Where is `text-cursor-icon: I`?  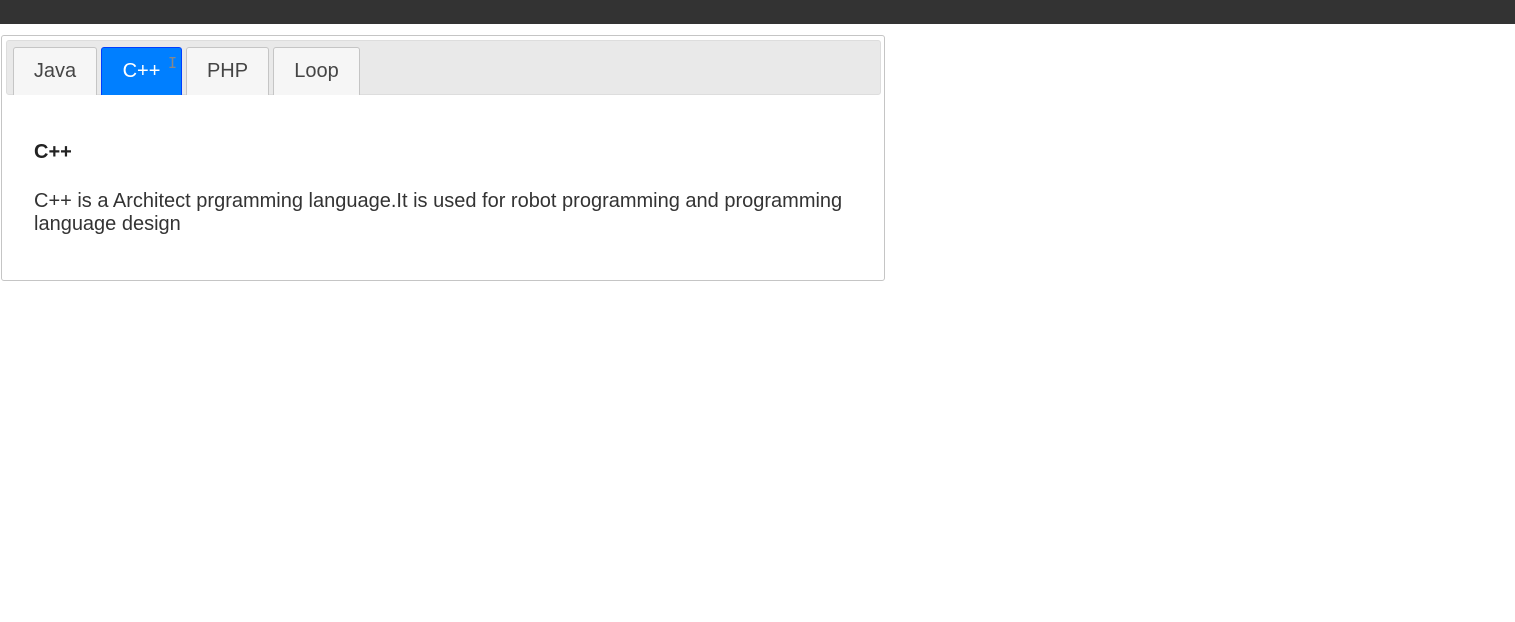 text-cursor-icon: I is located at coordinates (173, 63).